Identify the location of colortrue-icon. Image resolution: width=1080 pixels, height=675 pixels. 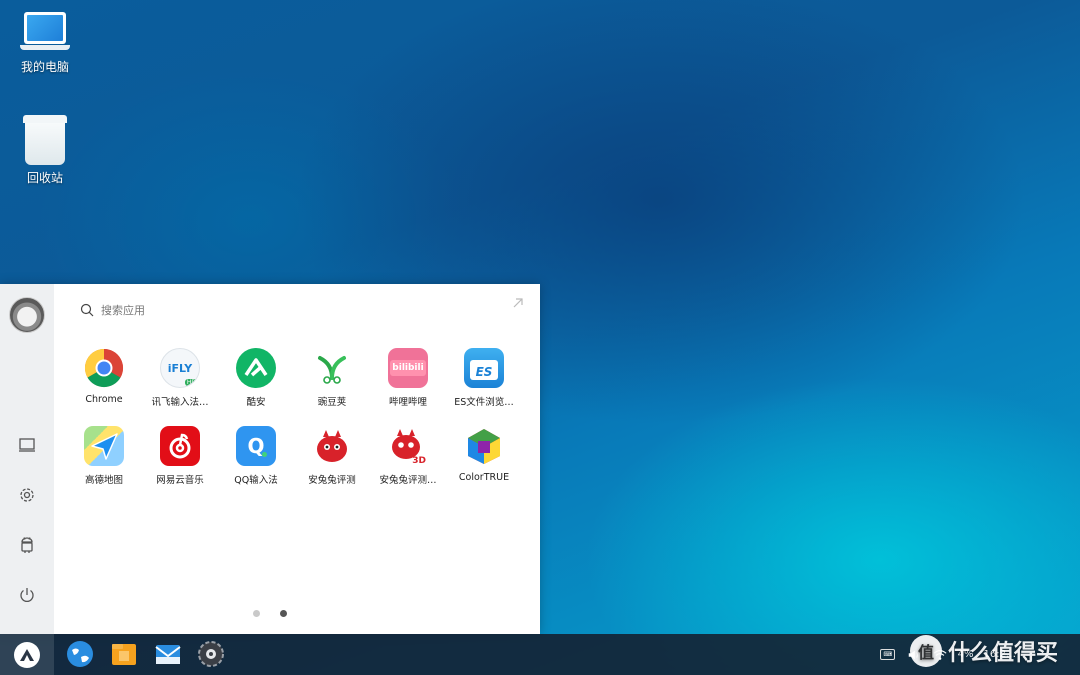
(484, 446).